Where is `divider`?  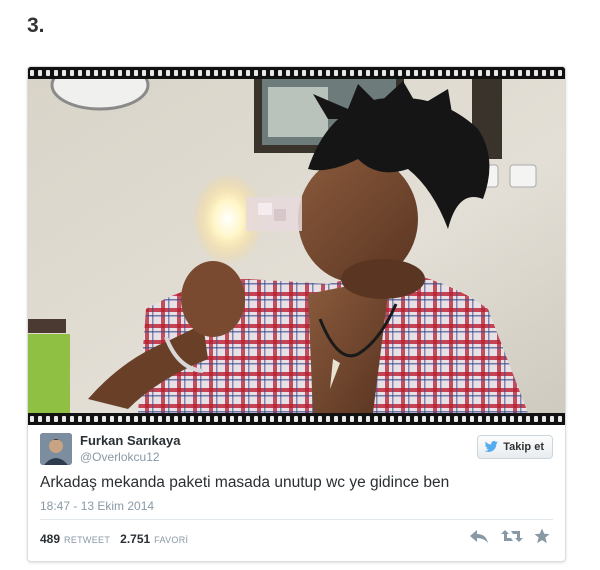 divider is located at coordinates (296, 519).